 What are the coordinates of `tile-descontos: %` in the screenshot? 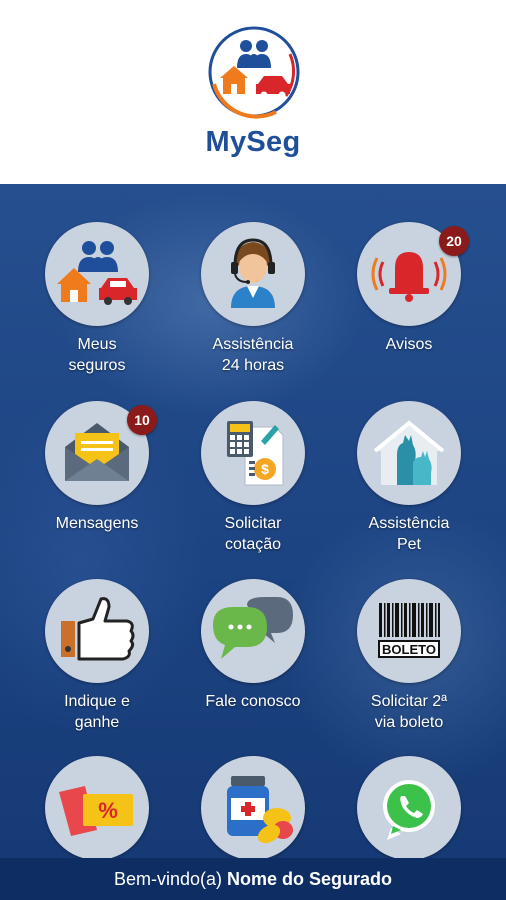 It's located at (97, 807).